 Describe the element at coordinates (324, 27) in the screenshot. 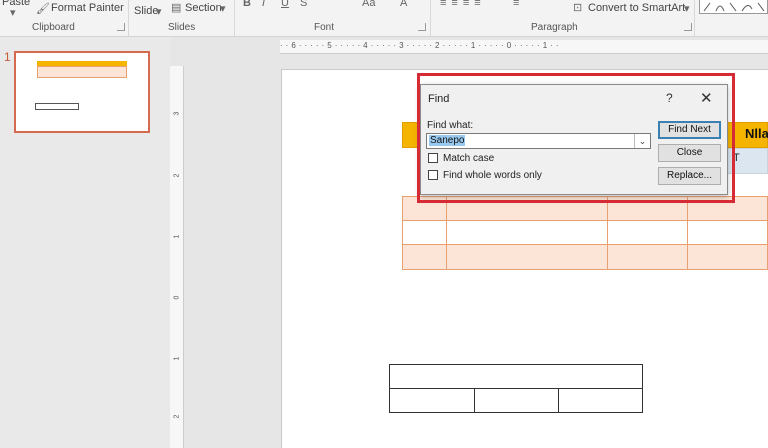

I see `group-label-font: Font` at that location.